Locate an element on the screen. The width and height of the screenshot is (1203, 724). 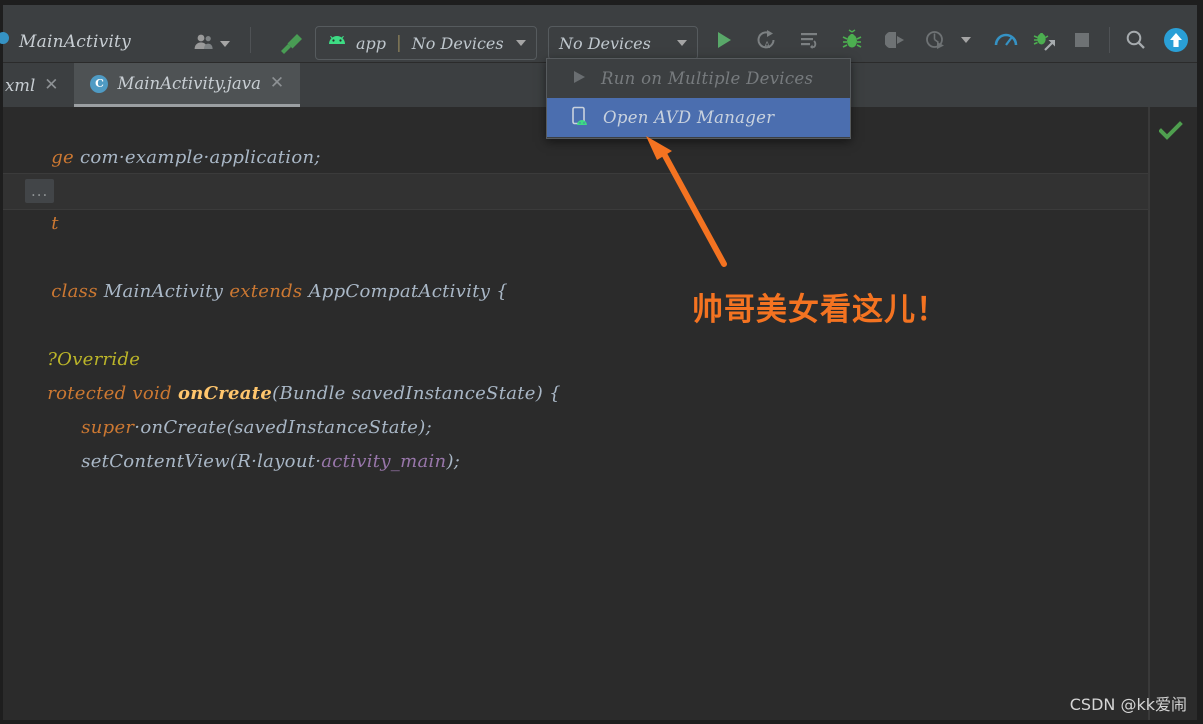
caret-row-highlight is located at coordinates (576, 191).